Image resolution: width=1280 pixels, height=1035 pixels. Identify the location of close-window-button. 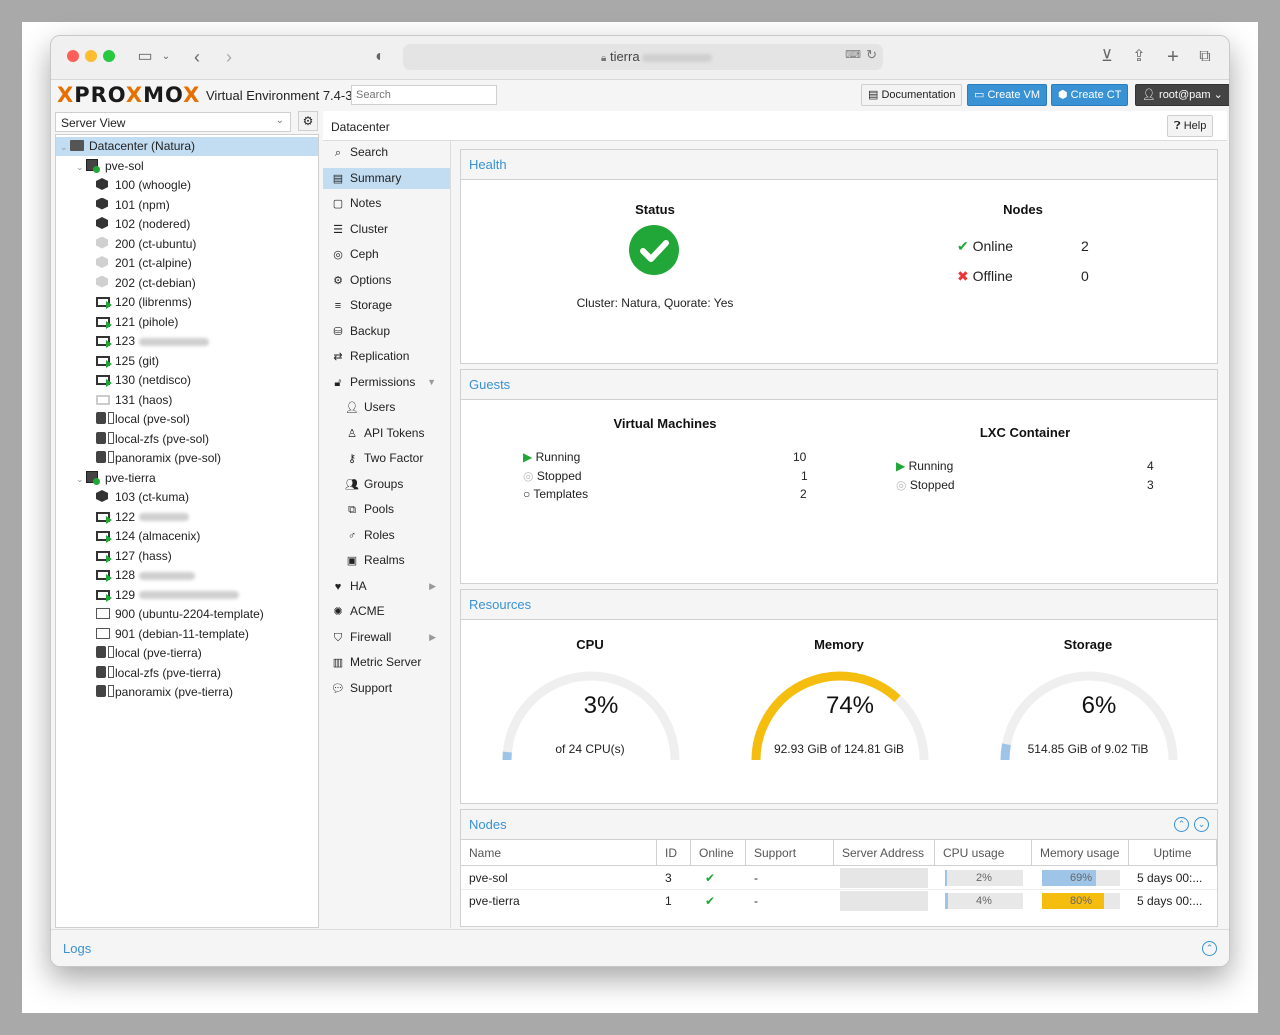
(73, 56).